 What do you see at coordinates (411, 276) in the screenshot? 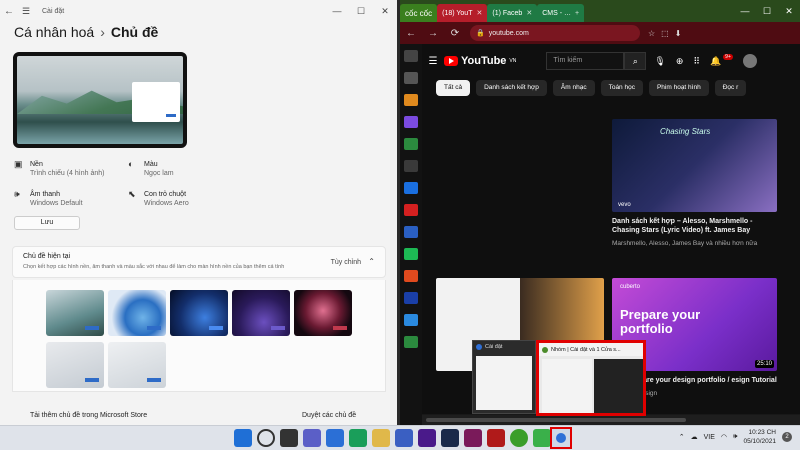
I see `news-icon` at bounding box center [411, 276].